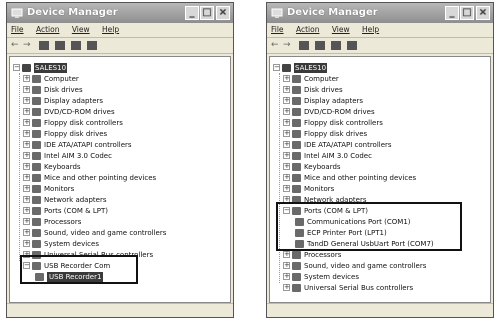 This screenshot has height=320, width=498. I want to click on mouse-icon, so click(296, 178).